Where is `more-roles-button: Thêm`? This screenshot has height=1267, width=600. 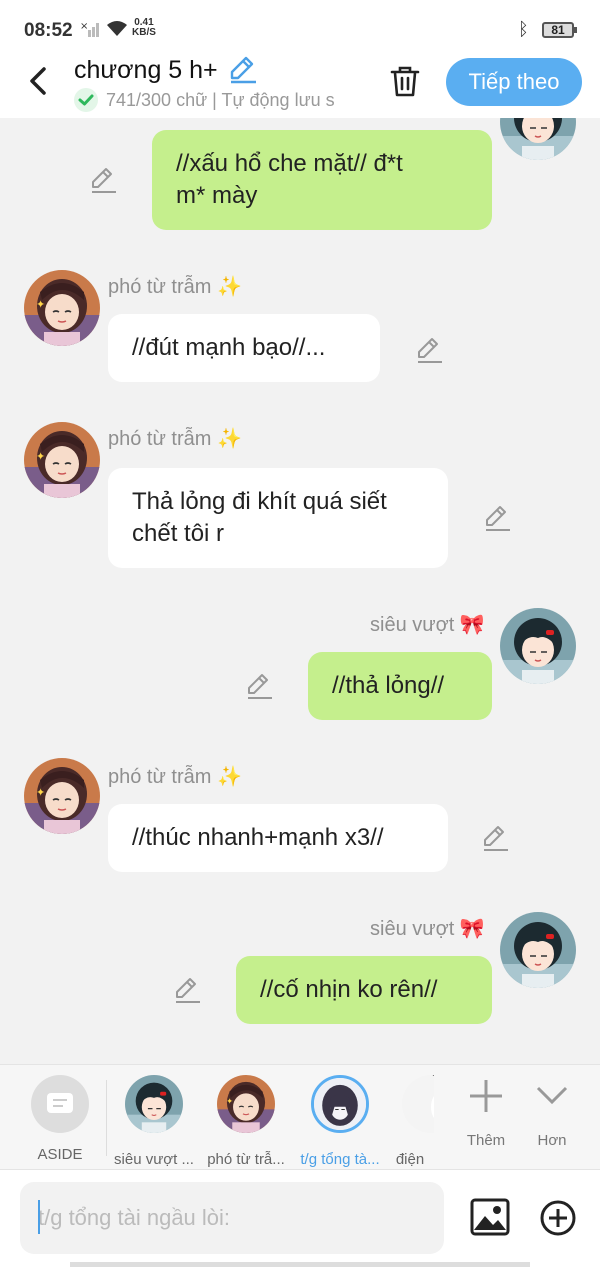
more-roles-button: Thêm is located at coordinates (486, 1112).